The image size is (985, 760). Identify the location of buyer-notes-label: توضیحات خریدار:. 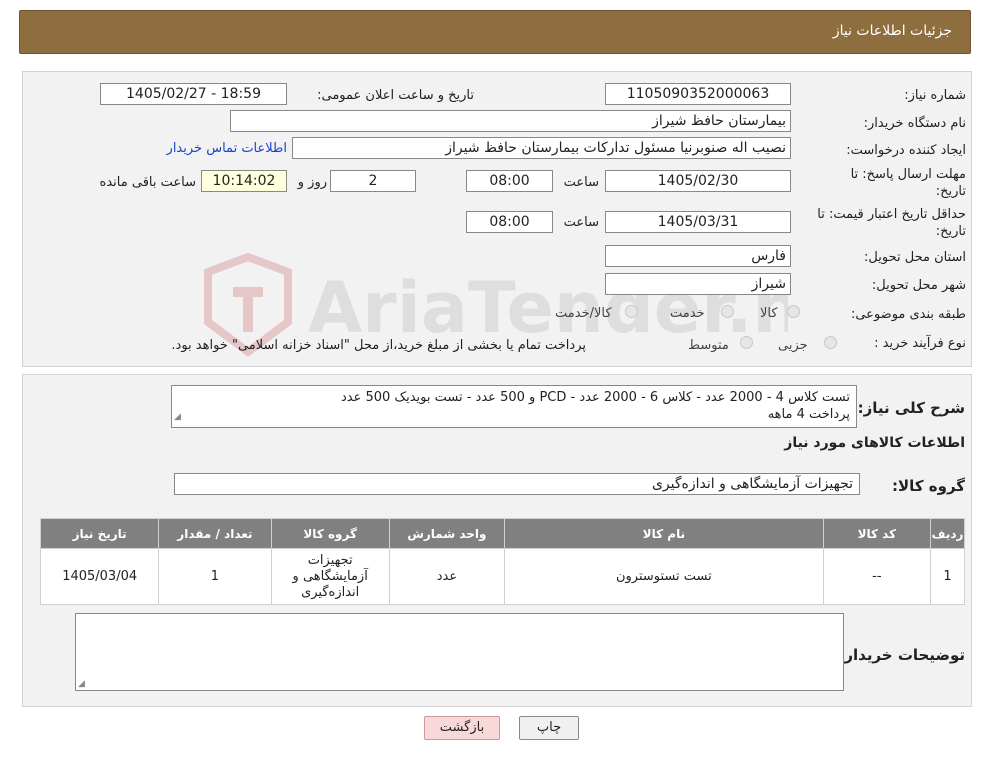
(901, 655).